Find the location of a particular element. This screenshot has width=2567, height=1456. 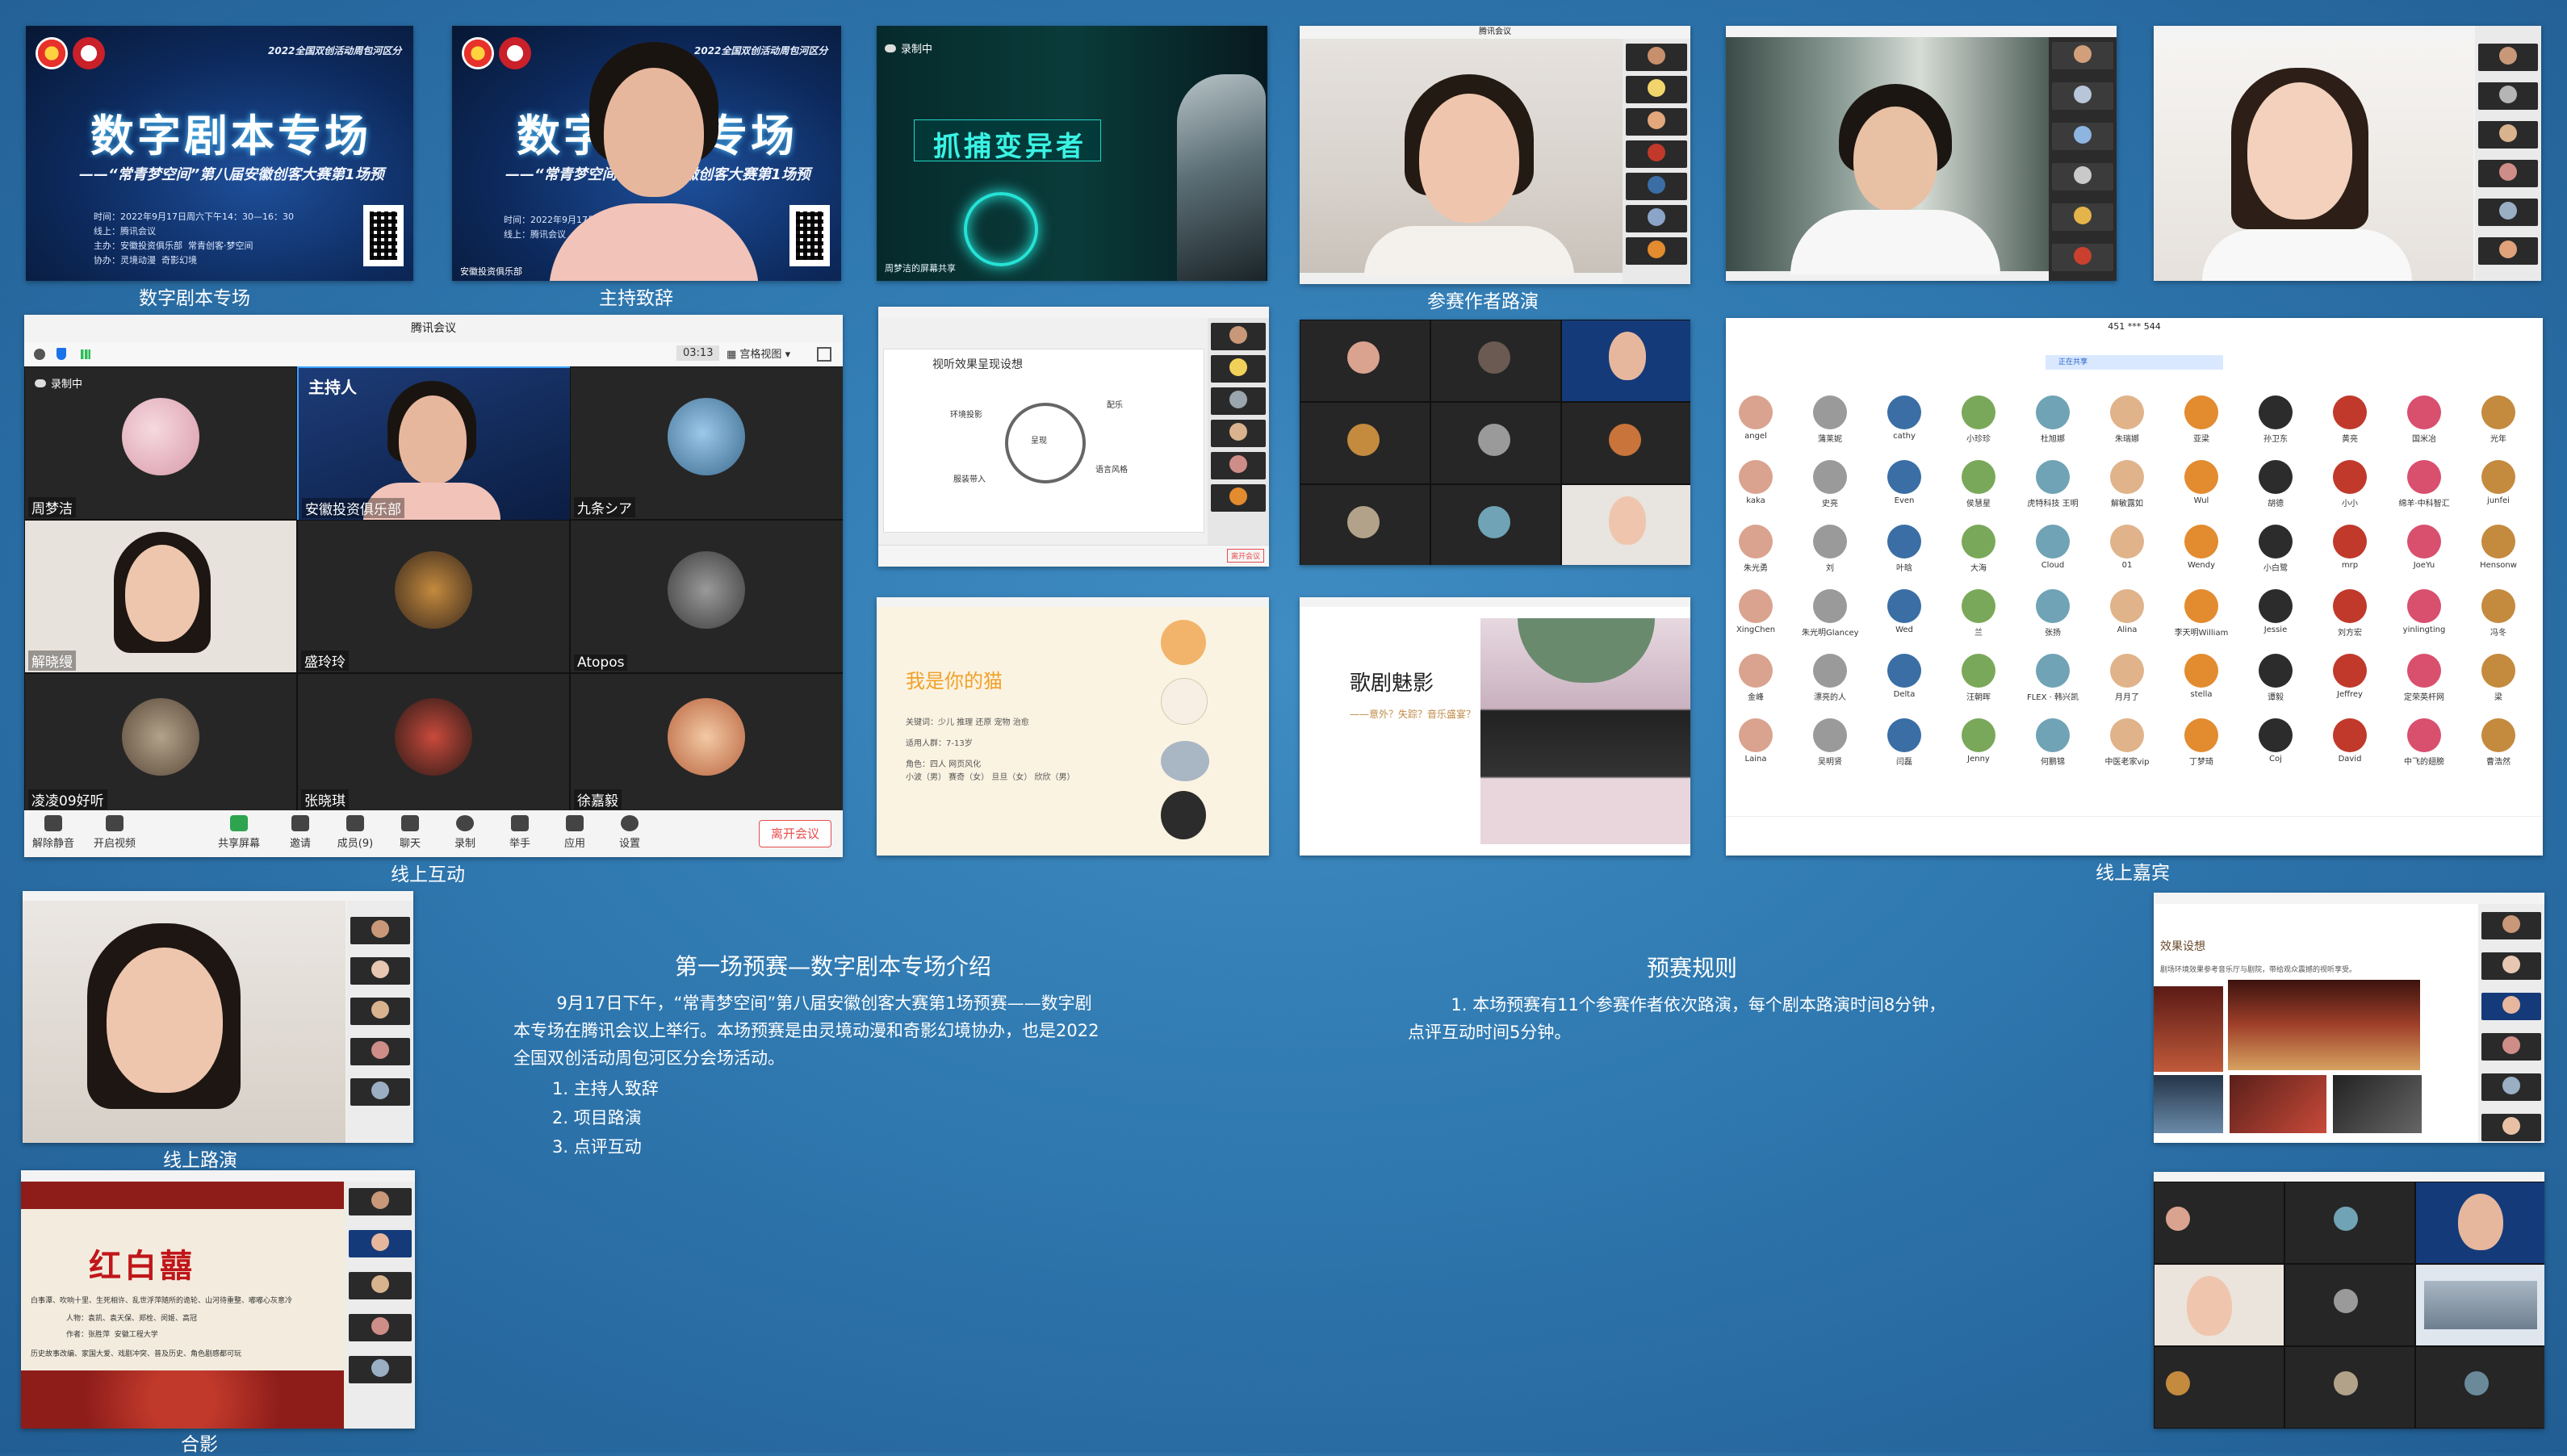

chat-button: 聊天 is located at coordinates (410, 833).